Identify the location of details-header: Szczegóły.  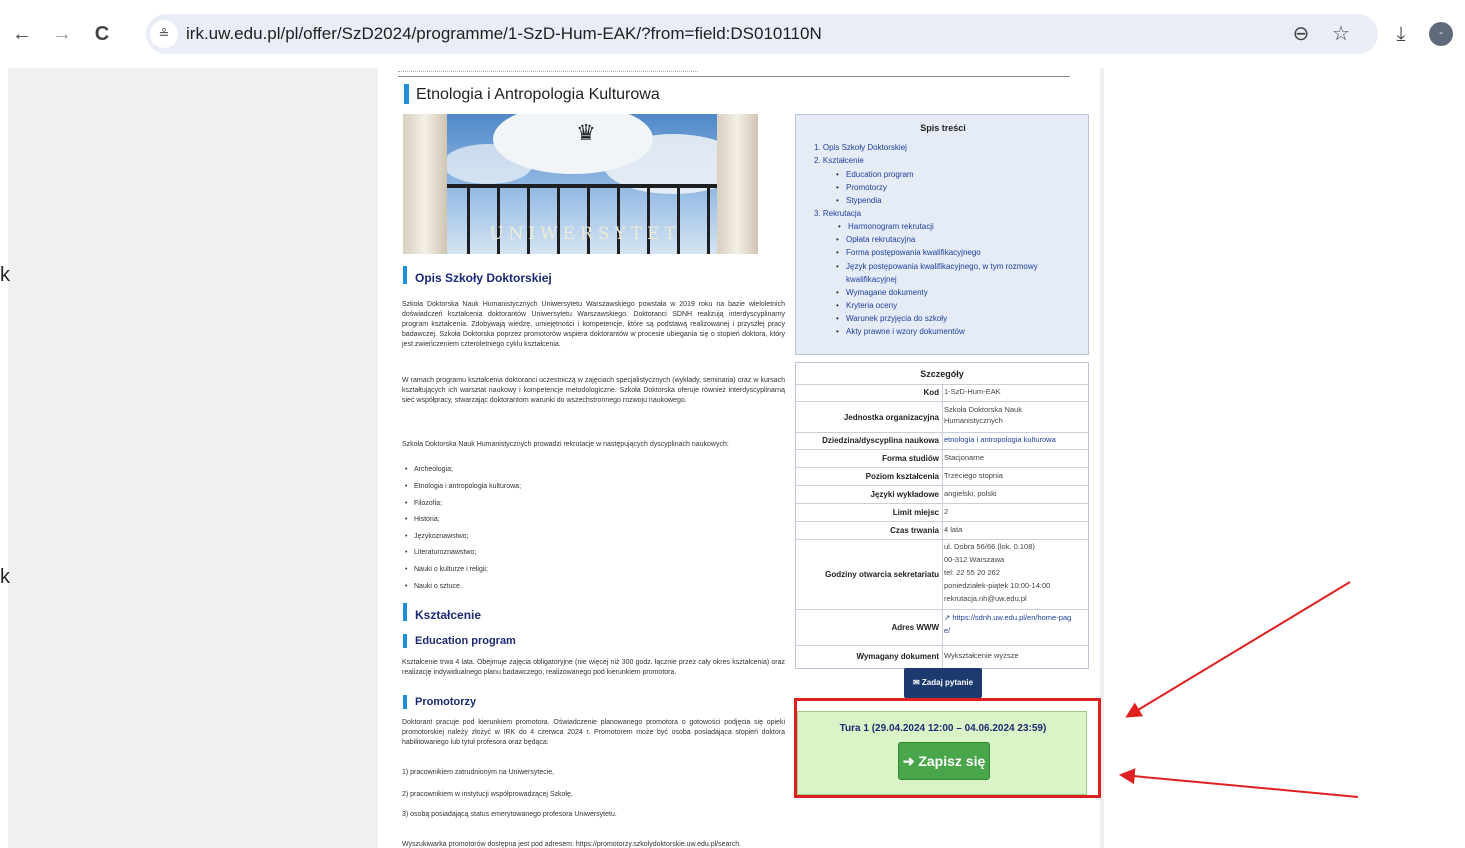
(942, 374).